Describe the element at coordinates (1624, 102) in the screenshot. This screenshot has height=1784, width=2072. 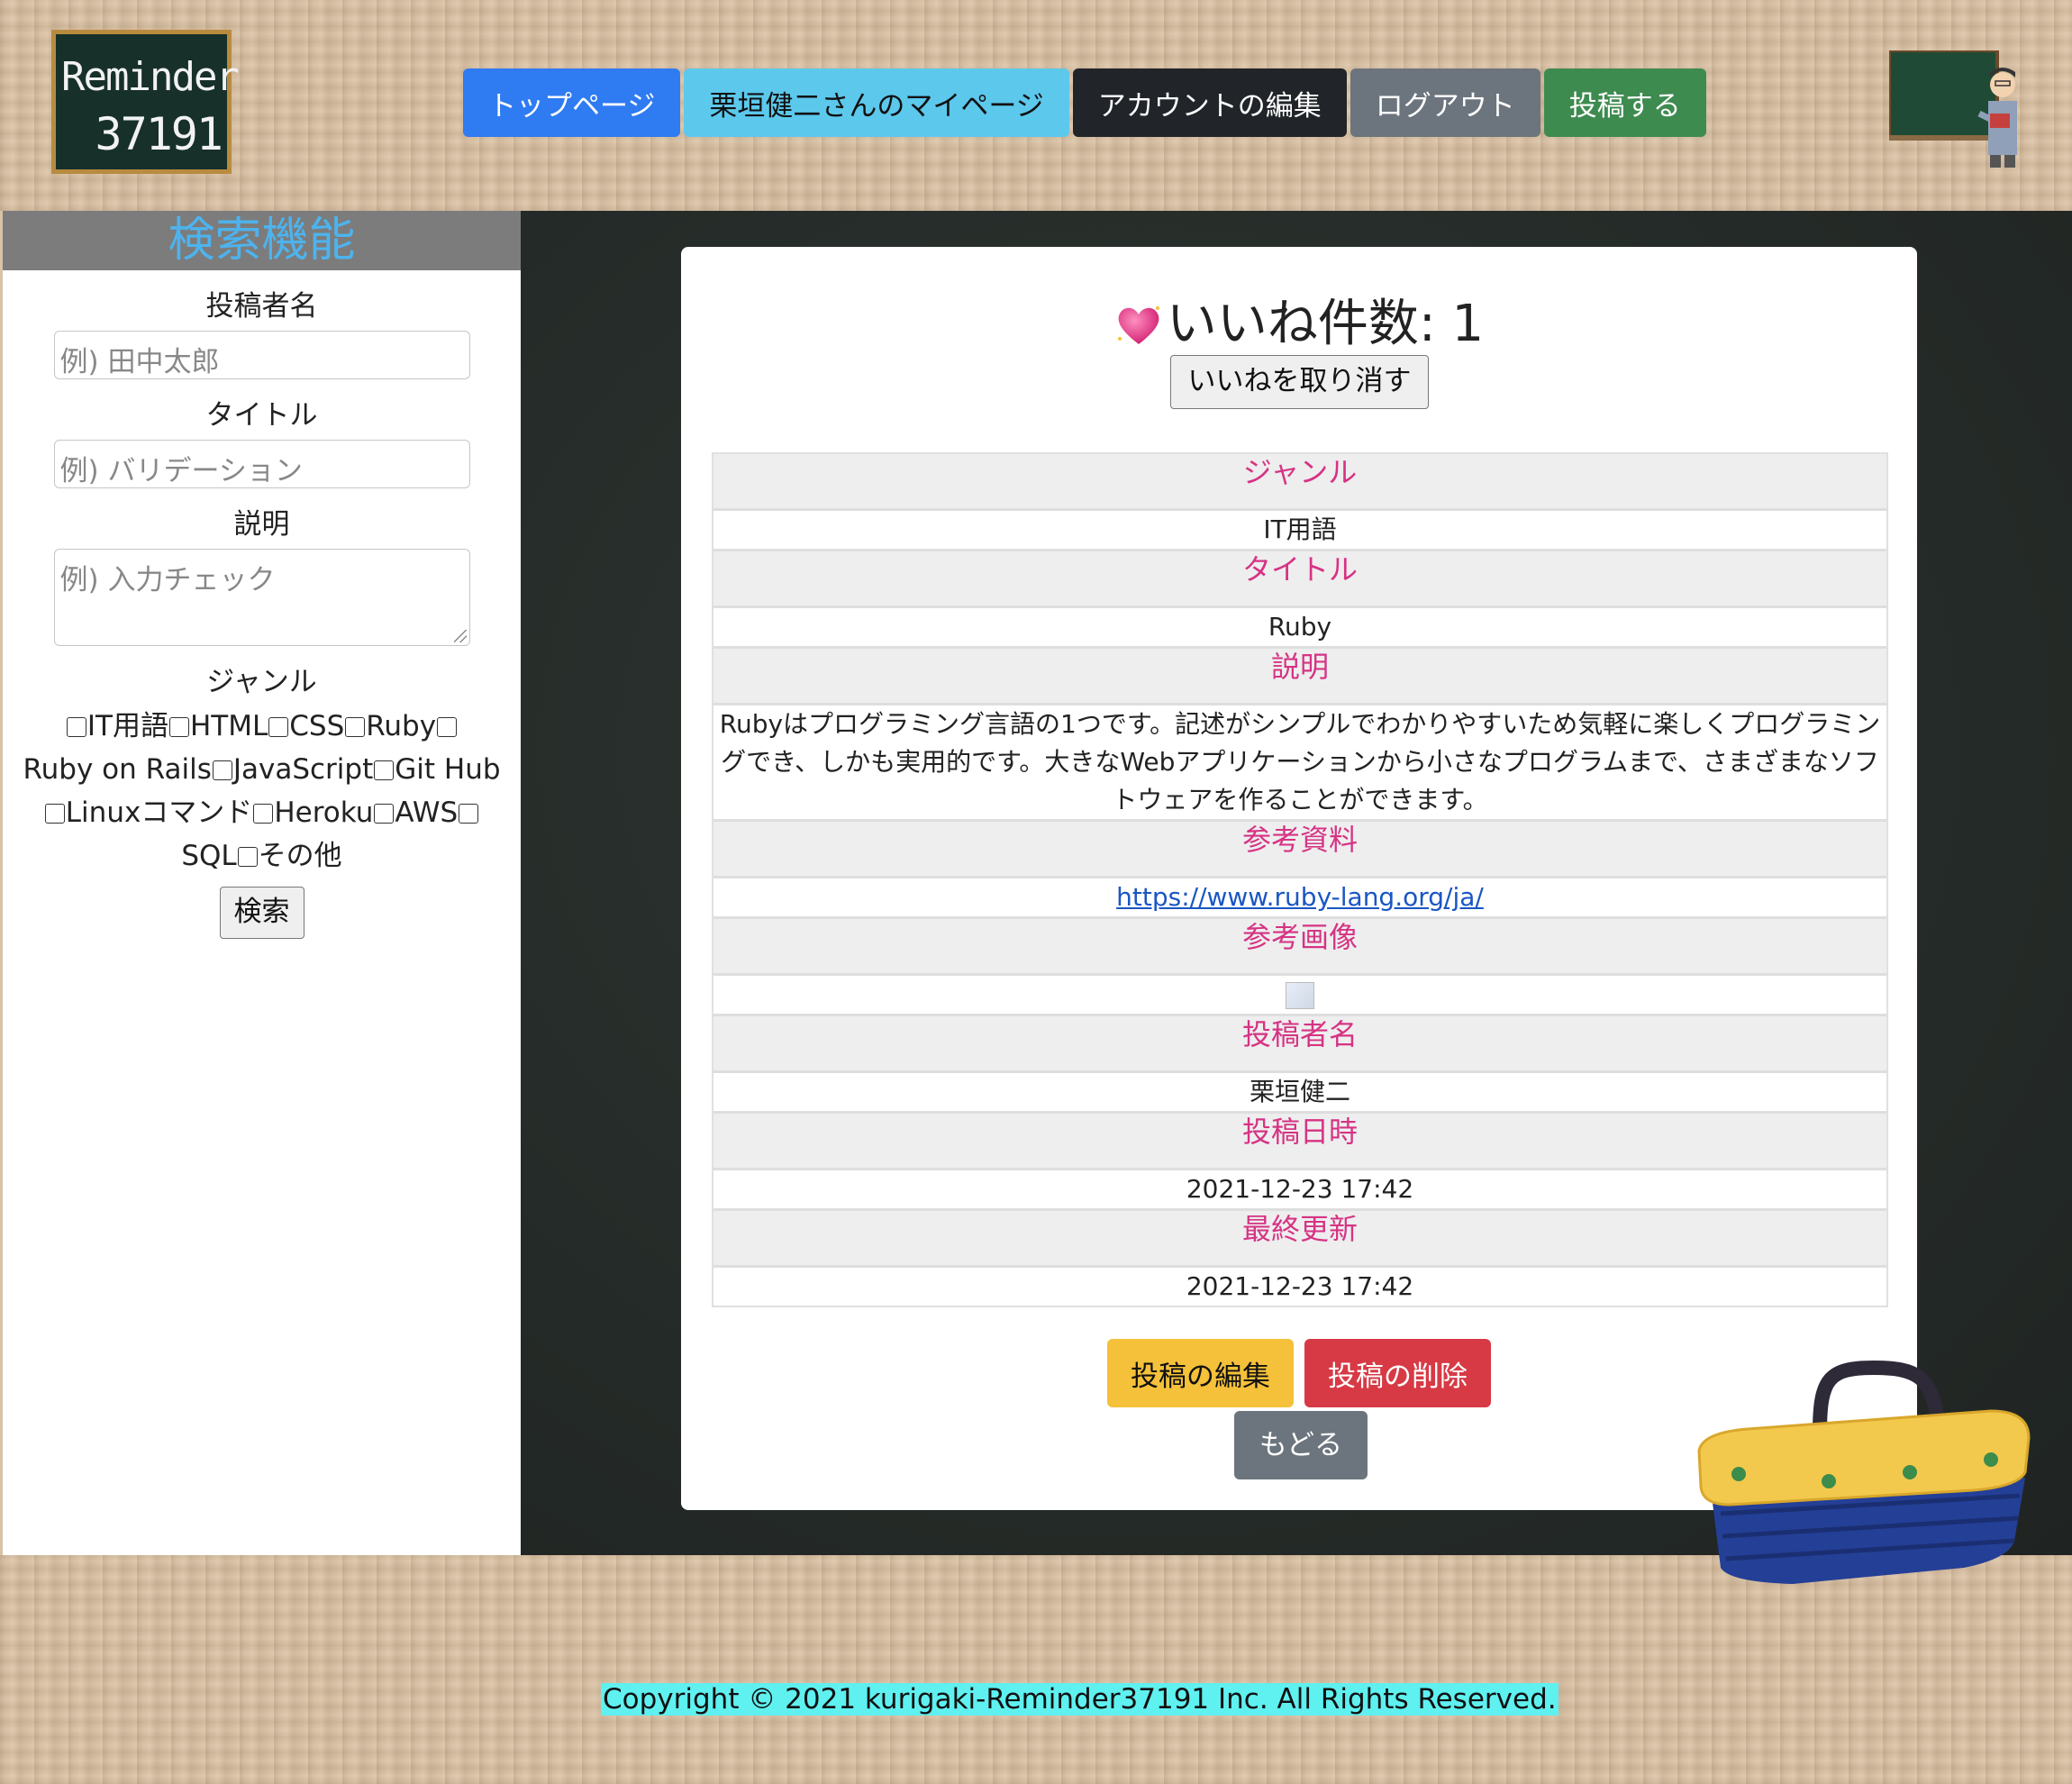
I see `nav-post-button: 投稿する` at that location.